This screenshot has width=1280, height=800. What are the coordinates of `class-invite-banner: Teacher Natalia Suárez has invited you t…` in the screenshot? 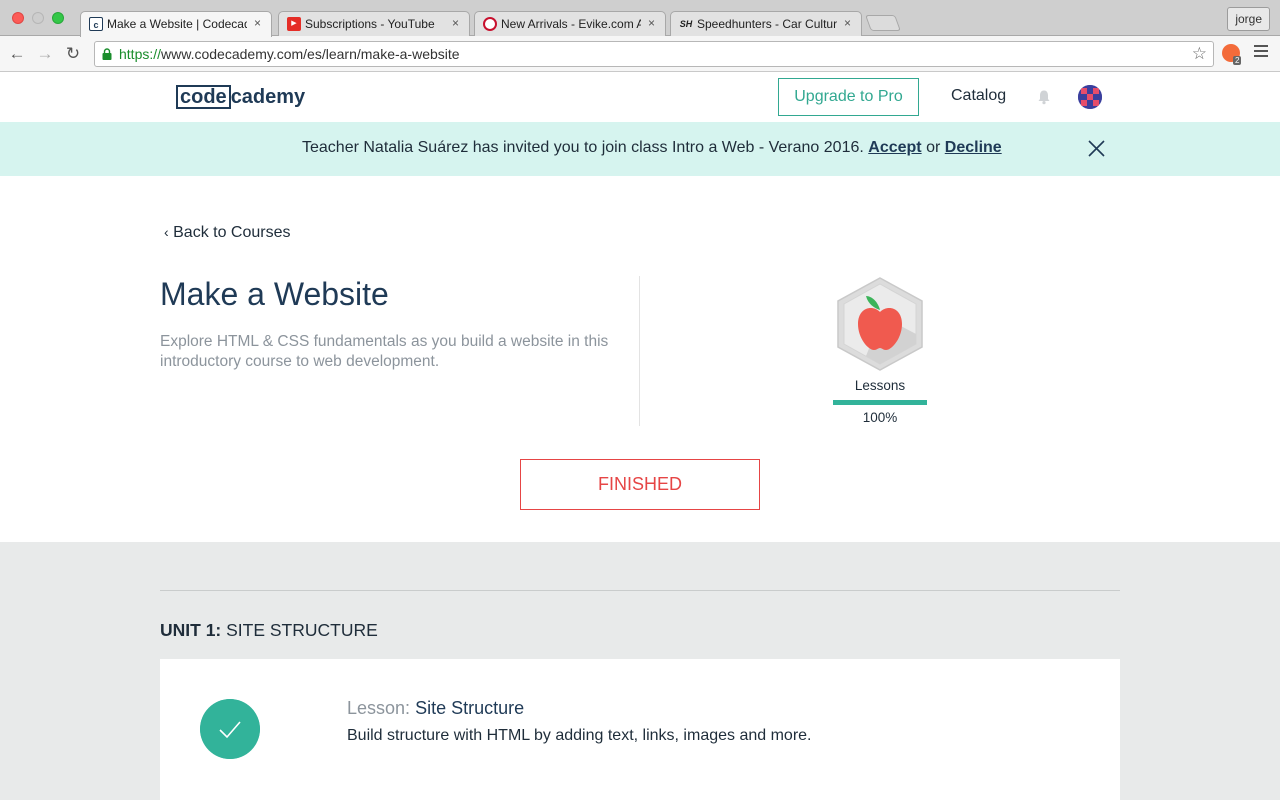 It's located at (640, 149).